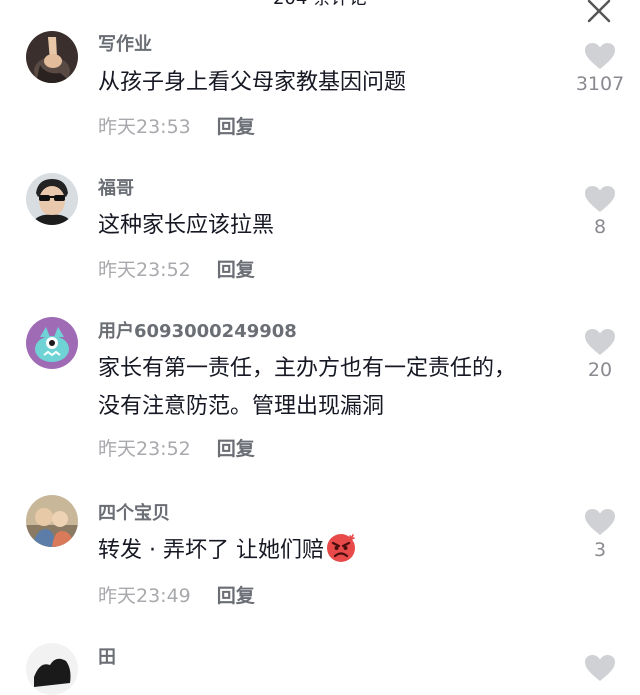  Describe the element at coordinates (134, 514) in the screenshot. I see `username: 四个宝贝` at that location.